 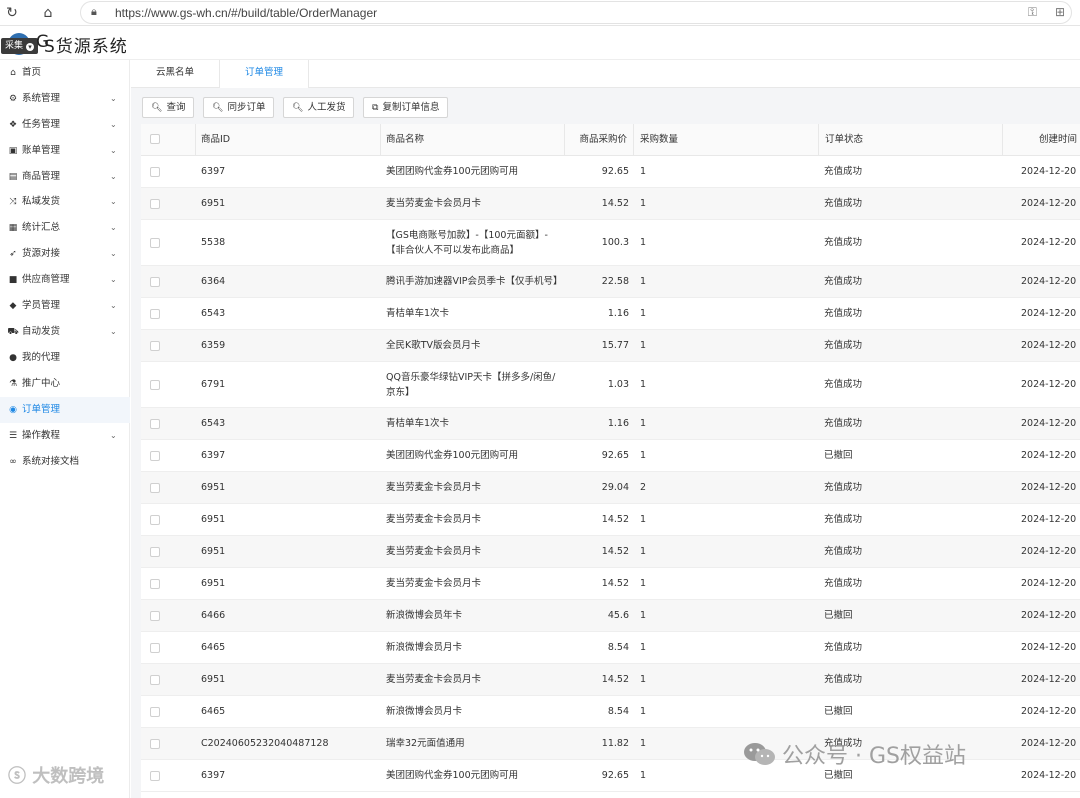 What do you see at coordinates (540, 43) in the screenshot?
I see `app-header: 采集 ▾ G S货源系统` at bounding box center [540, 43].